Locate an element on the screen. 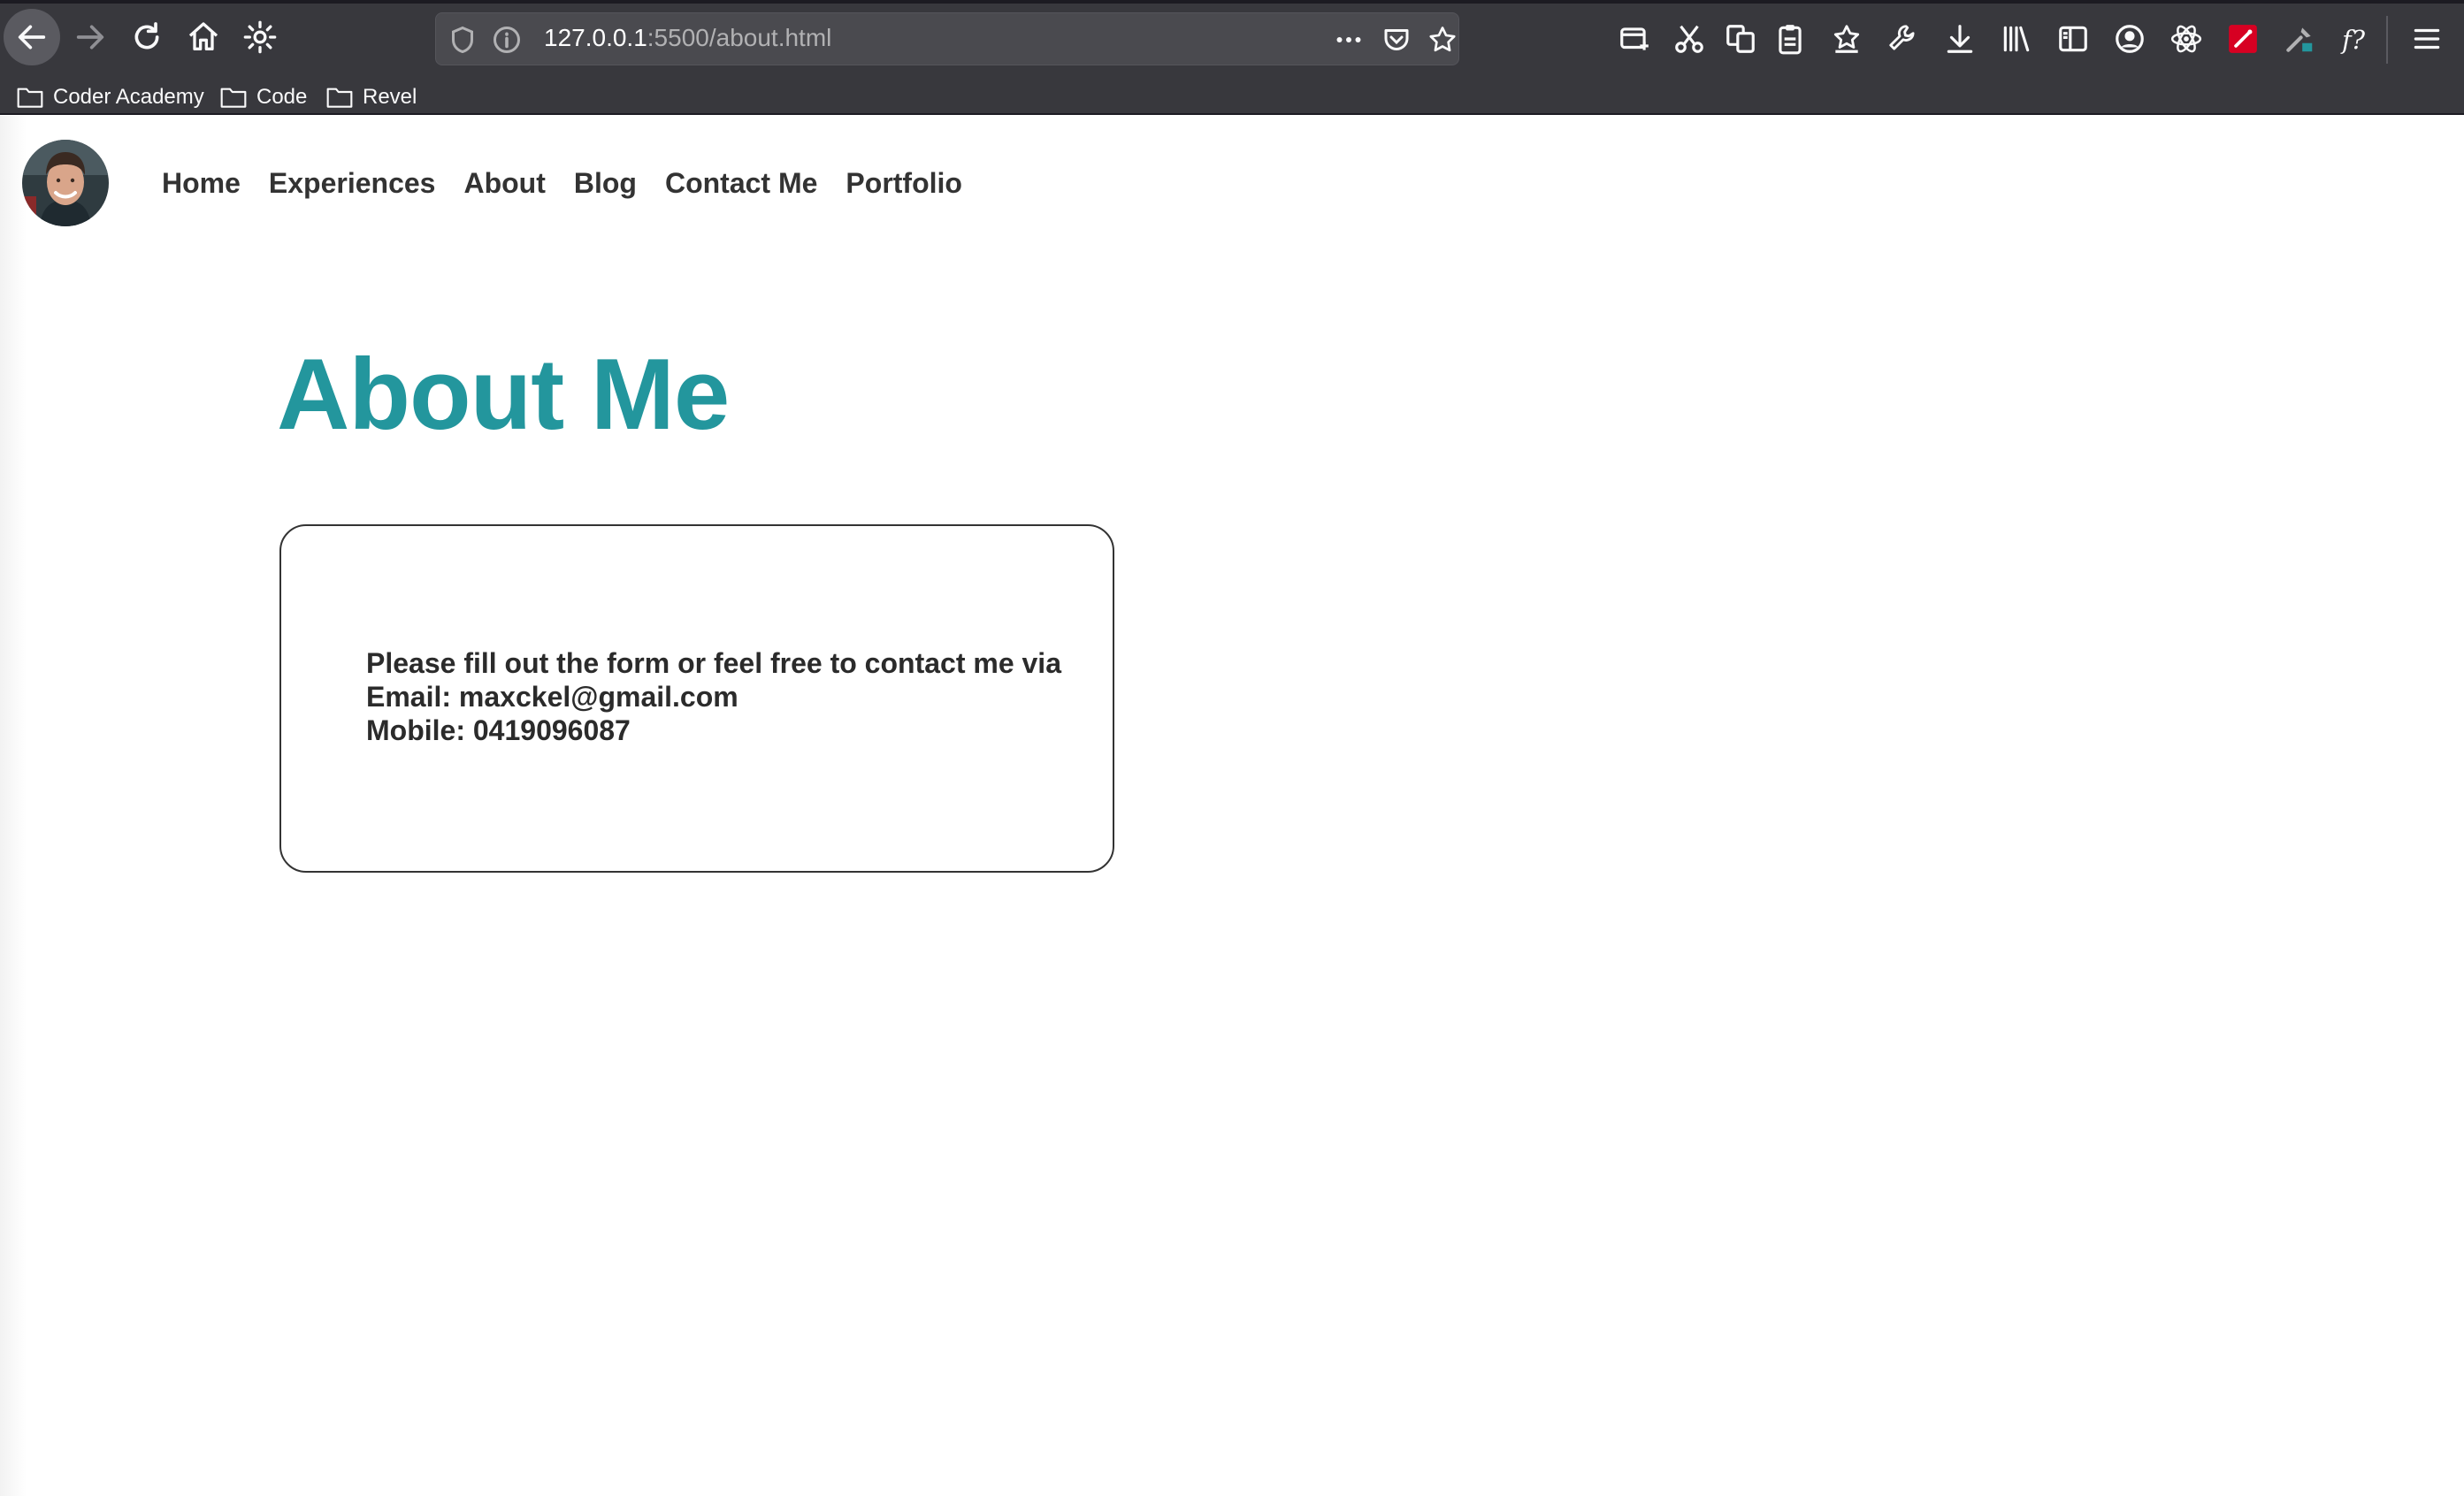 The width and height of the screenshot is (2464, 1496). bookmark-star-icon is located at coordinates (1442, 40).